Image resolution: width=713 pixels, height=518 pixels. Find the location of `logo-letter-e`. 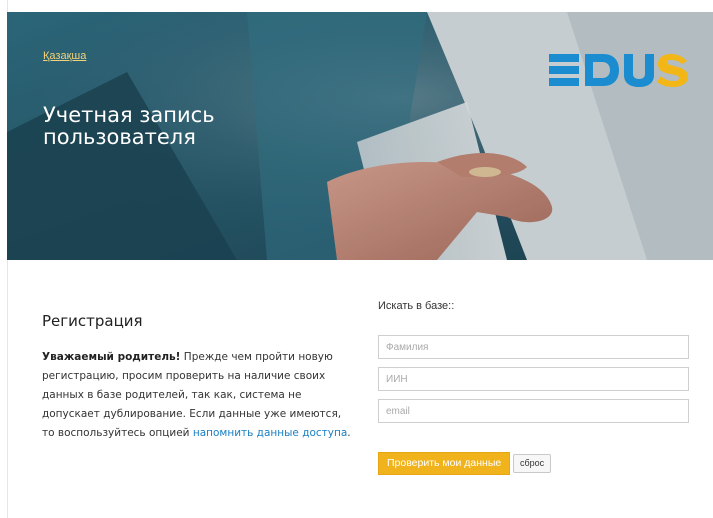

logo-letter-e is located at coordinates (564, 70).